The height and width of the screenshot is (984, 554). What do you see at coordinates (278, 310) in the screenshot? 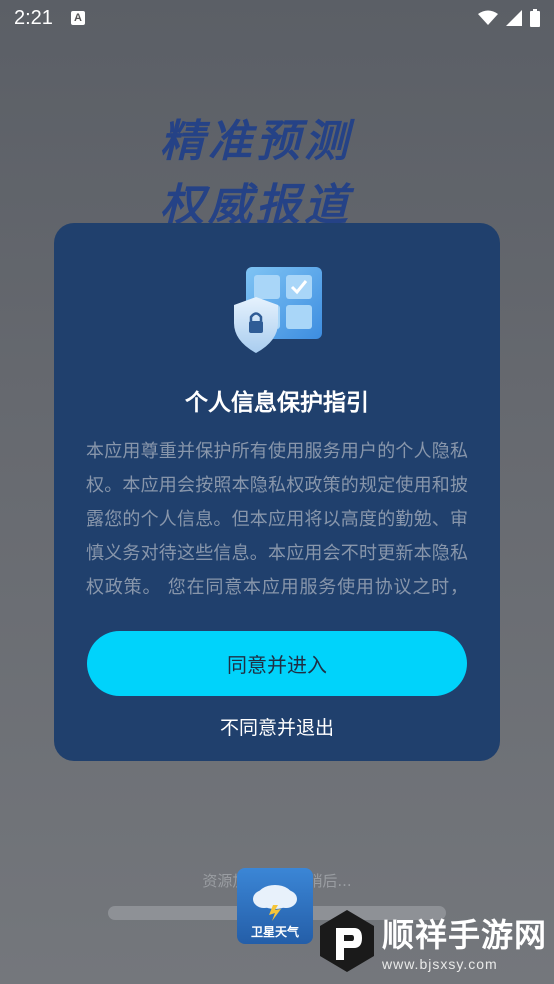
I see `privacy-shield-icon` at bounding box center [278, 310].